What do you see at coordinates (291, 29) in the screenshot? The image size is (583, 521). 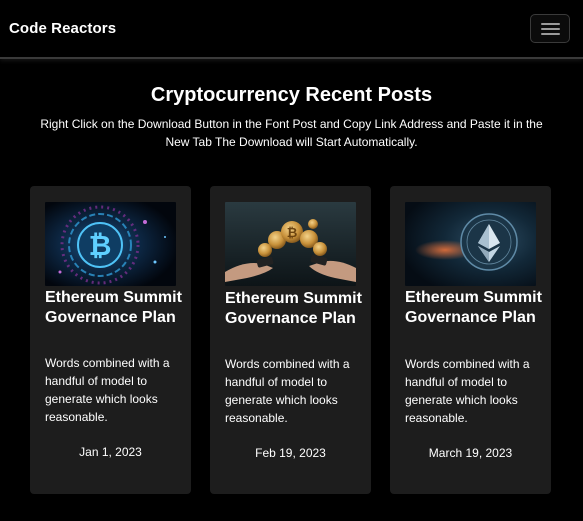 I see `navbar: Code Reactors` at bounding box center [291, 29].